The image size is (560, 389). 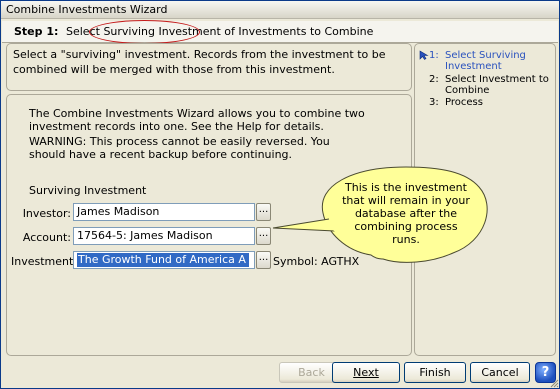 What do you see at coordinates (162, 31) in the screenshot?
I see `step-title-highlight: Surviving Investment` at bounding box center [162, 31].